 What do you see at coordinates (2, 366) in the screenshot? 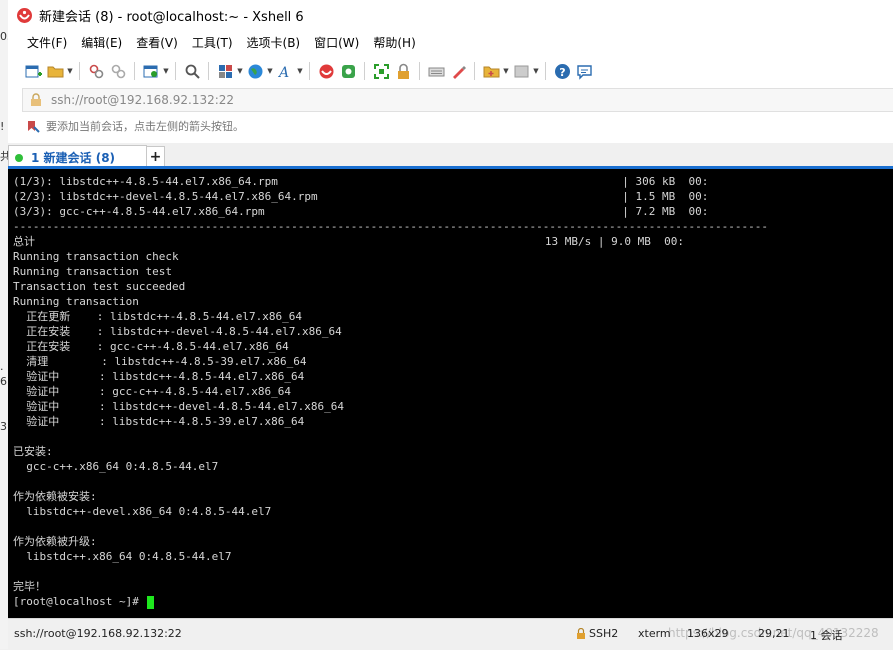
I see `background-char: .` at bounding box center [2, 366].